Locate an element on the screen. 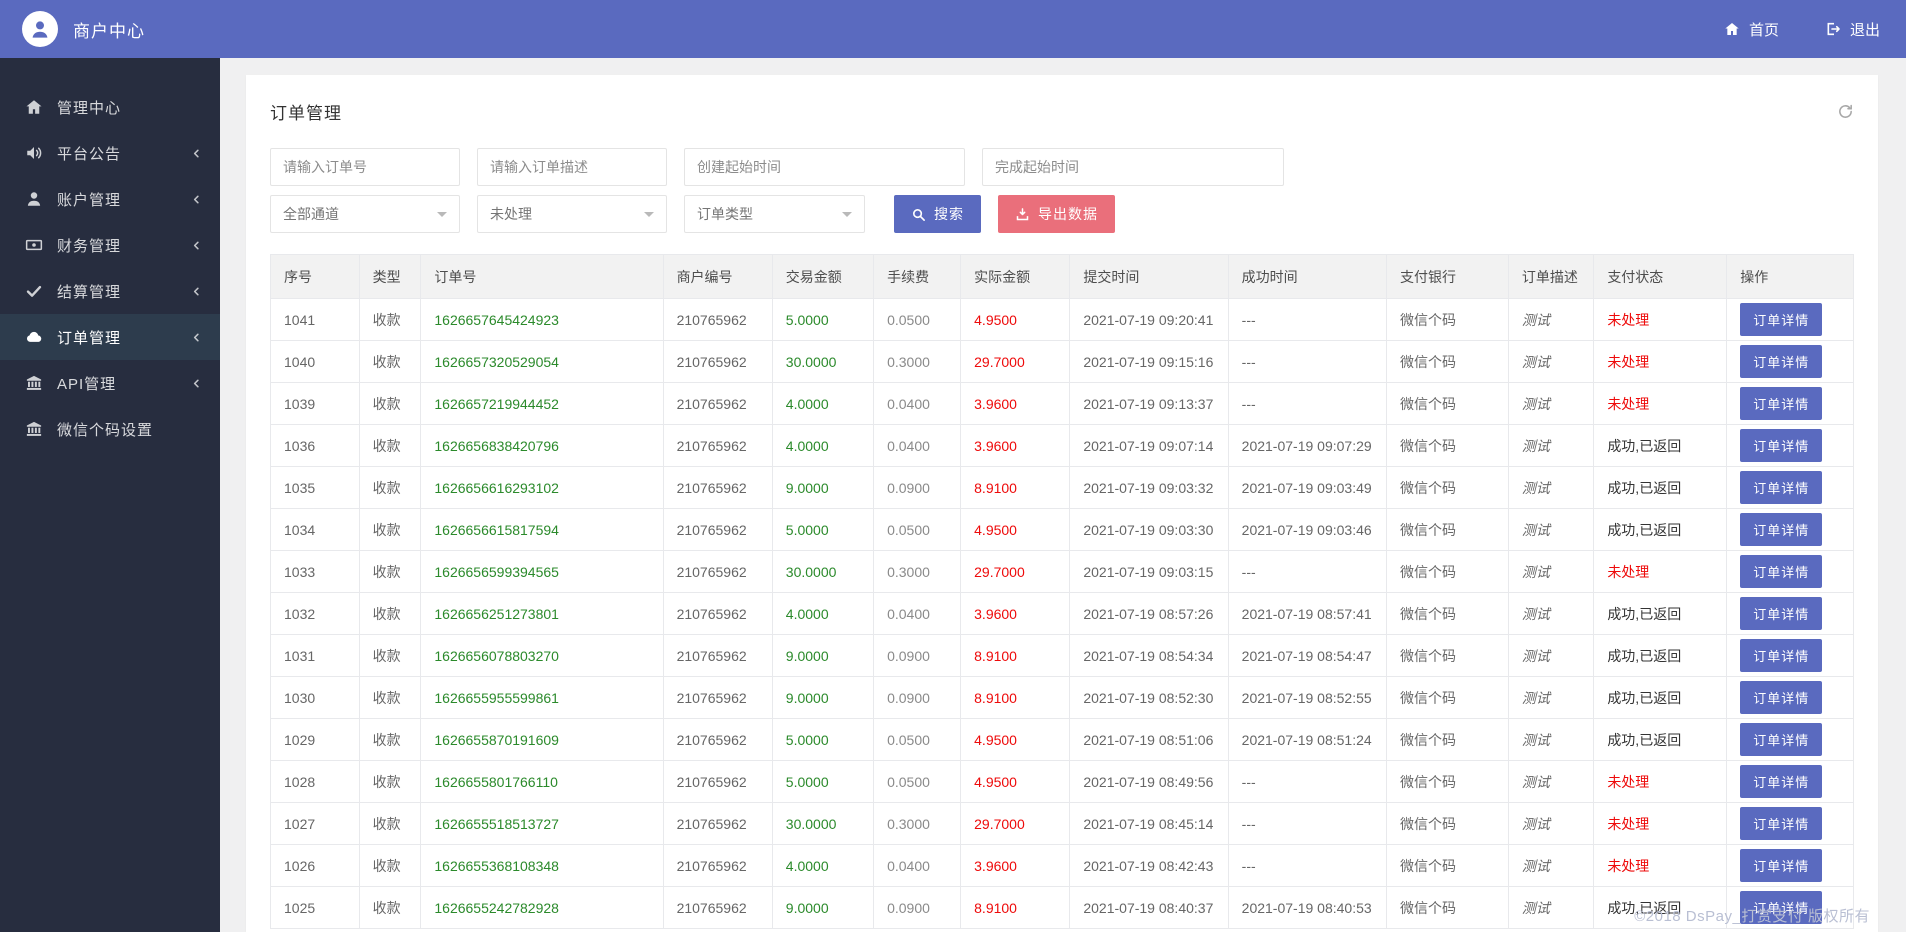 This screenshot has height=932, width=1906. top-header: 商户中心 首页 退出 is located at coordinates (953, 29).